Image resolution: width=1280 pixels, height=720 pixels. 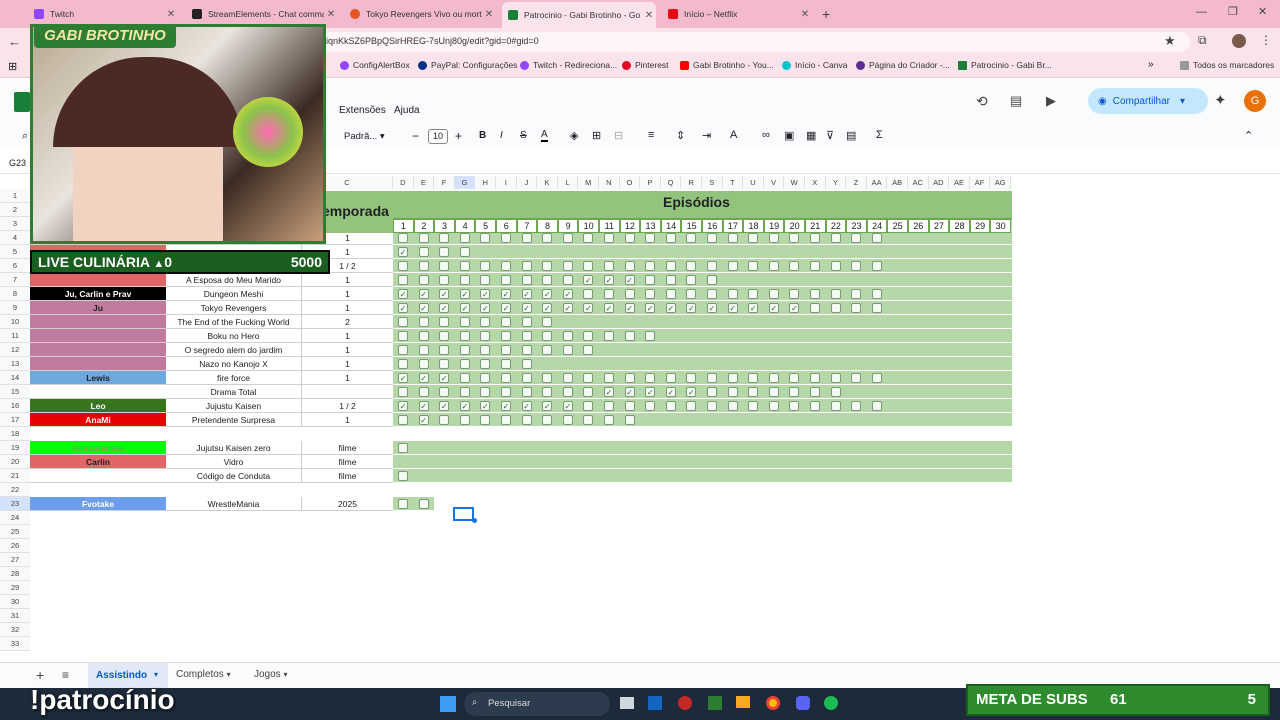 What do you see at coordinates (651, 135) in the screenshot?
I see `align-icon: ≡` at bounding box center [651, 135].